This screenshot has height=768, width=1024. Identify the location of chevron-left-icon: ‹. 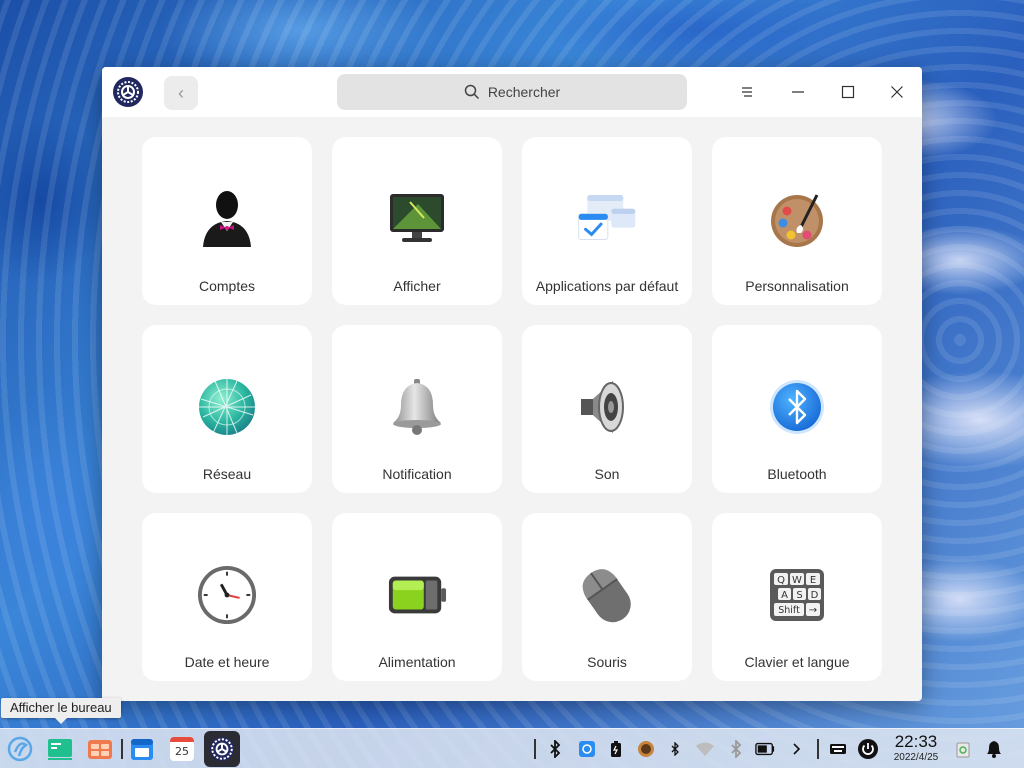
(181, 92).